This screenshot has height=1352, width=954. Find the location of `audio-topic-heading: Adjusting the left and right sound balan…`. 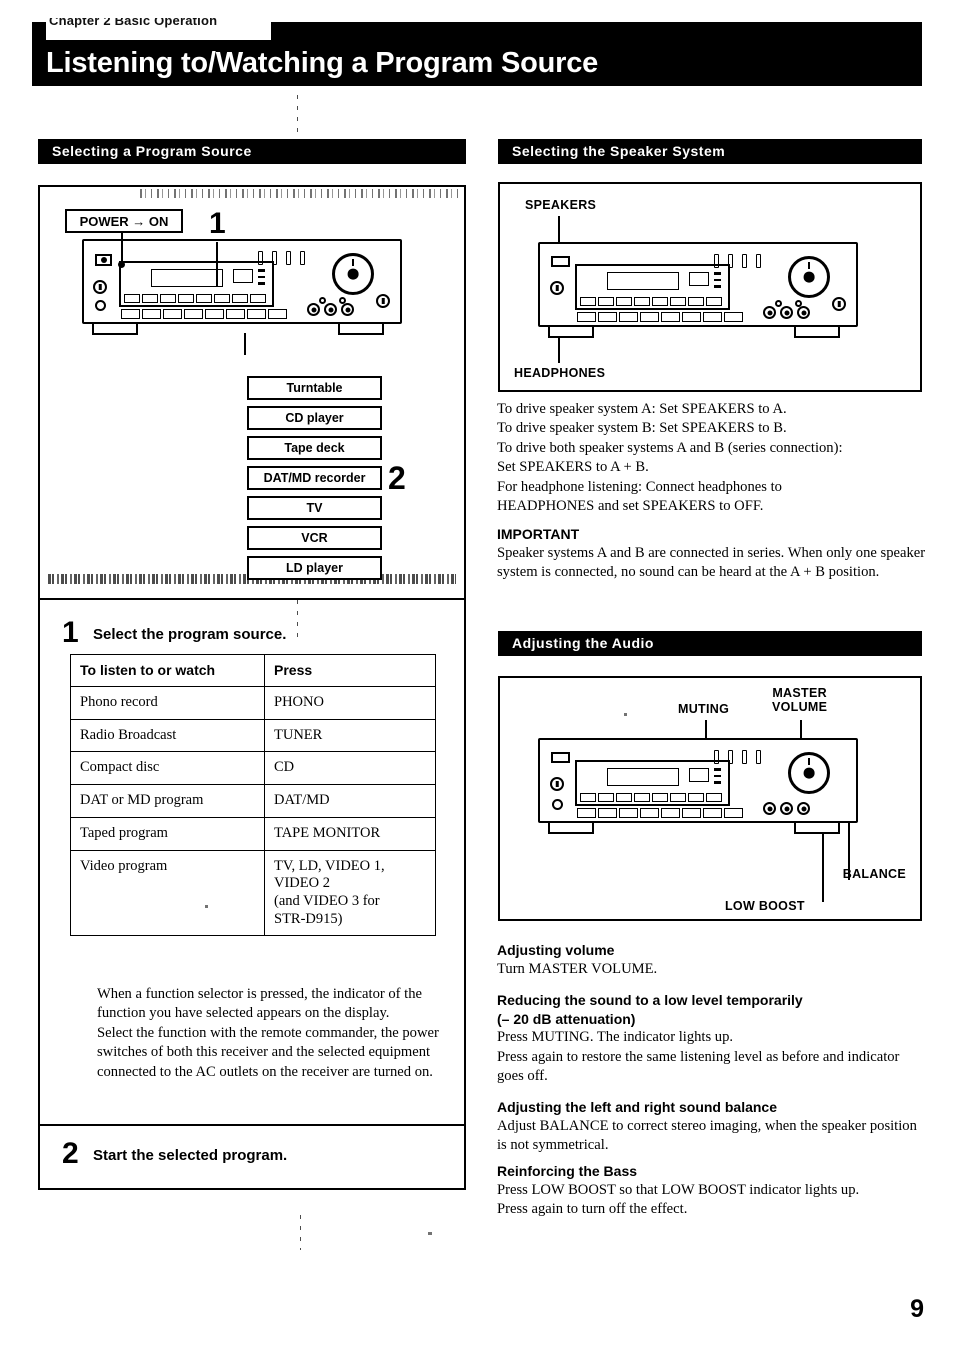

audio-topic-heading: Adjusting the left and right sound balan… is located at coordinates (637, 1107).